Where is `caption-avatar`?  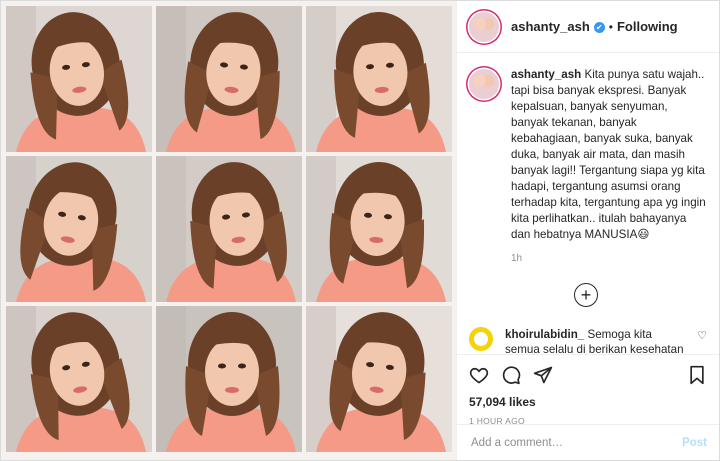 caption-avatar is located at coordinates (484, 84).